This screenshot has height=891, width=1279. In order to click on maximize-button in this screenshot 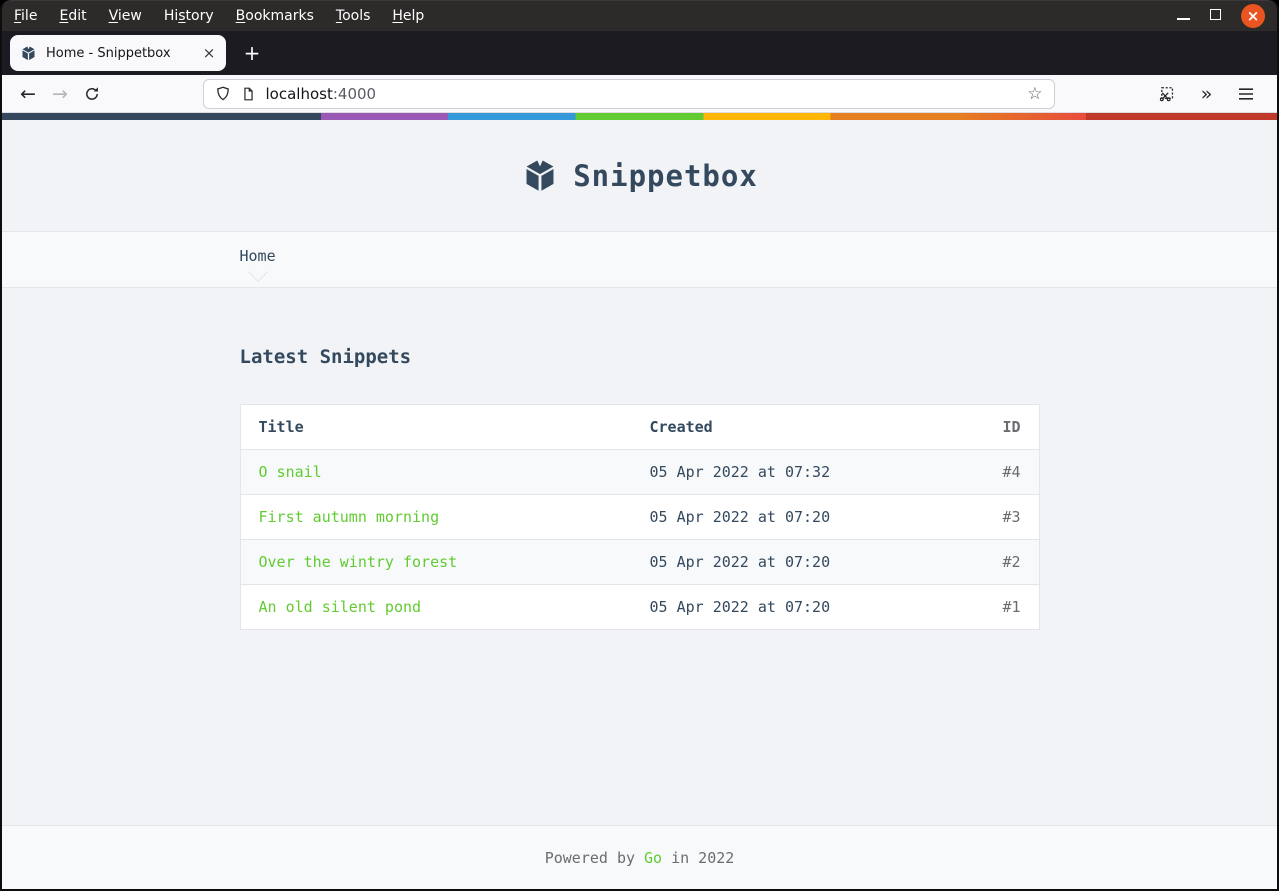, I will do `click(1215, 16)`.